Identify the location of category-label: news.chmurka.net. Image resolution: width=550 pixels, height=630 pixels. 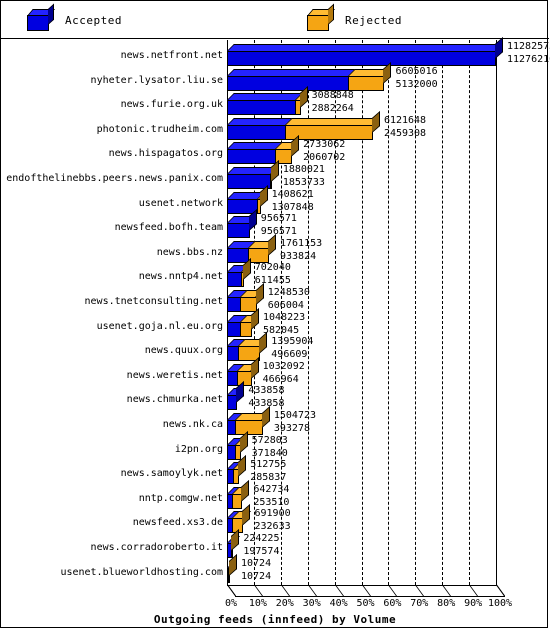
(174, 400).